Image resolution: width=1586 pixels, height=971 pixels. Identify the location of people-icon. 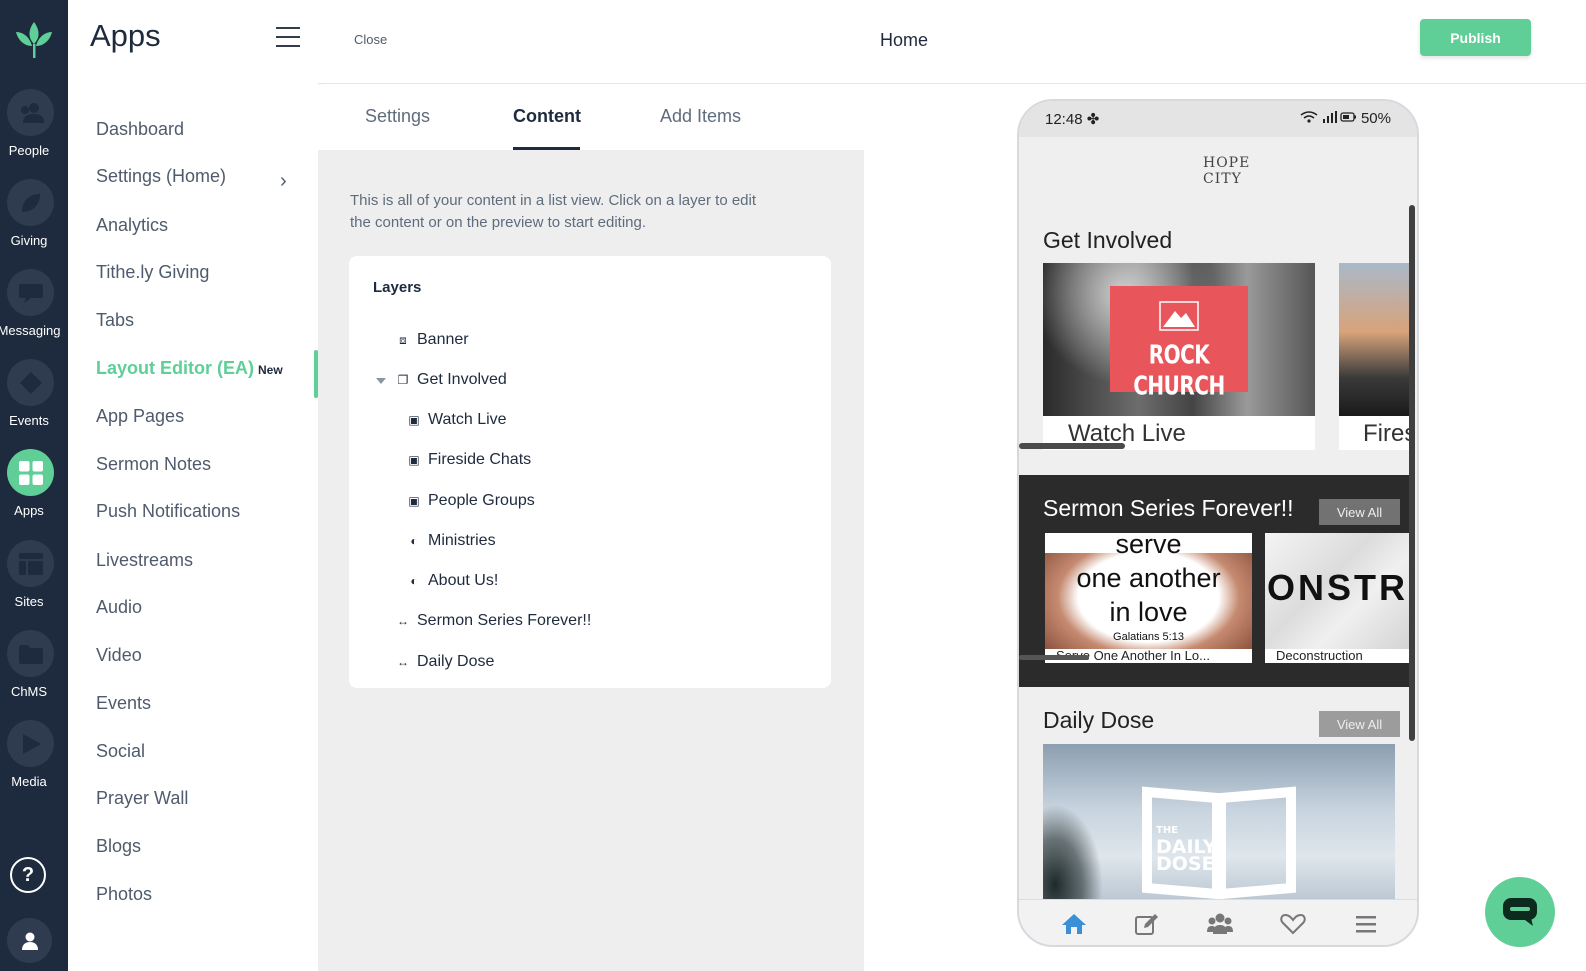
(30, 112).